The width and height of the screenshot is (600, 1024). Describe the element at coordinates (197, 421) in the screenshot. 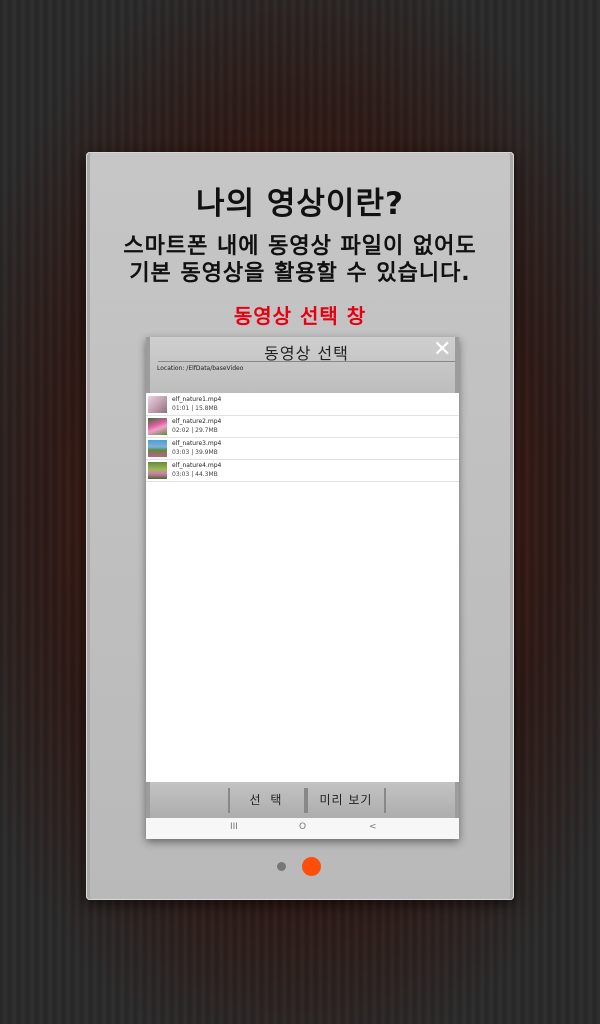

I see `file-name: elf_nature2.mp4` at that location.